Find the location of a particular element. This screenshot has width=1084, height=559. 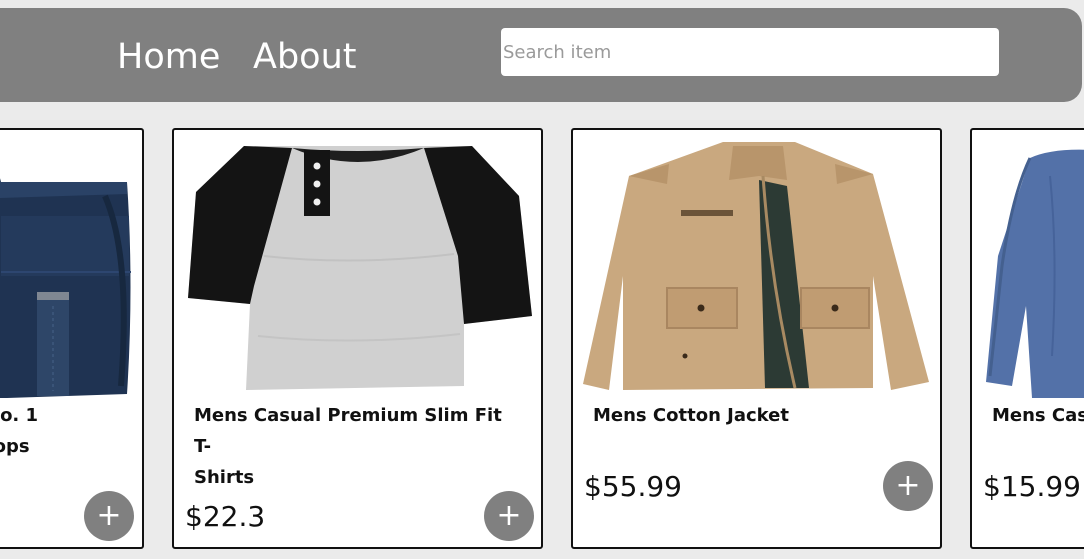

product-card-backpack: No. 1 tops + is located at coordinates (72, 338).